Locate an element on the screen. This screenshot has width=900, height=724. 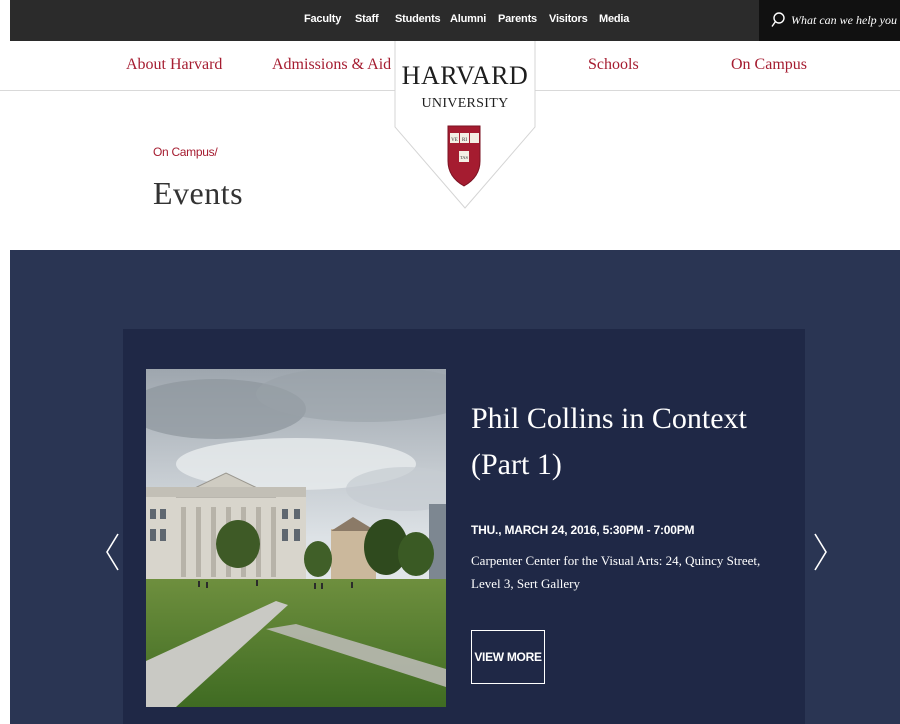
breadcrumb-on-campus: On Campus/ is located at coordinates (185, 152).